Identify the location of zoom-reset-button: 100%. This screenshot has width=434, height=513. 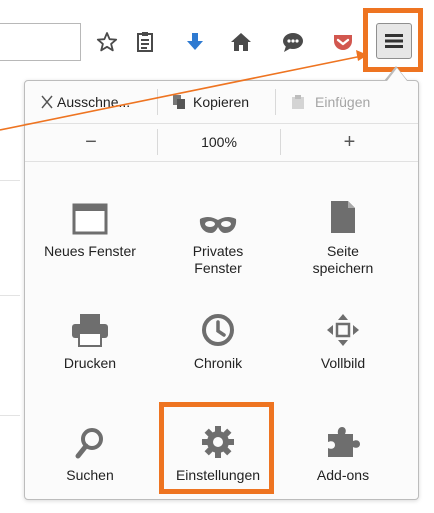
(219, 142).